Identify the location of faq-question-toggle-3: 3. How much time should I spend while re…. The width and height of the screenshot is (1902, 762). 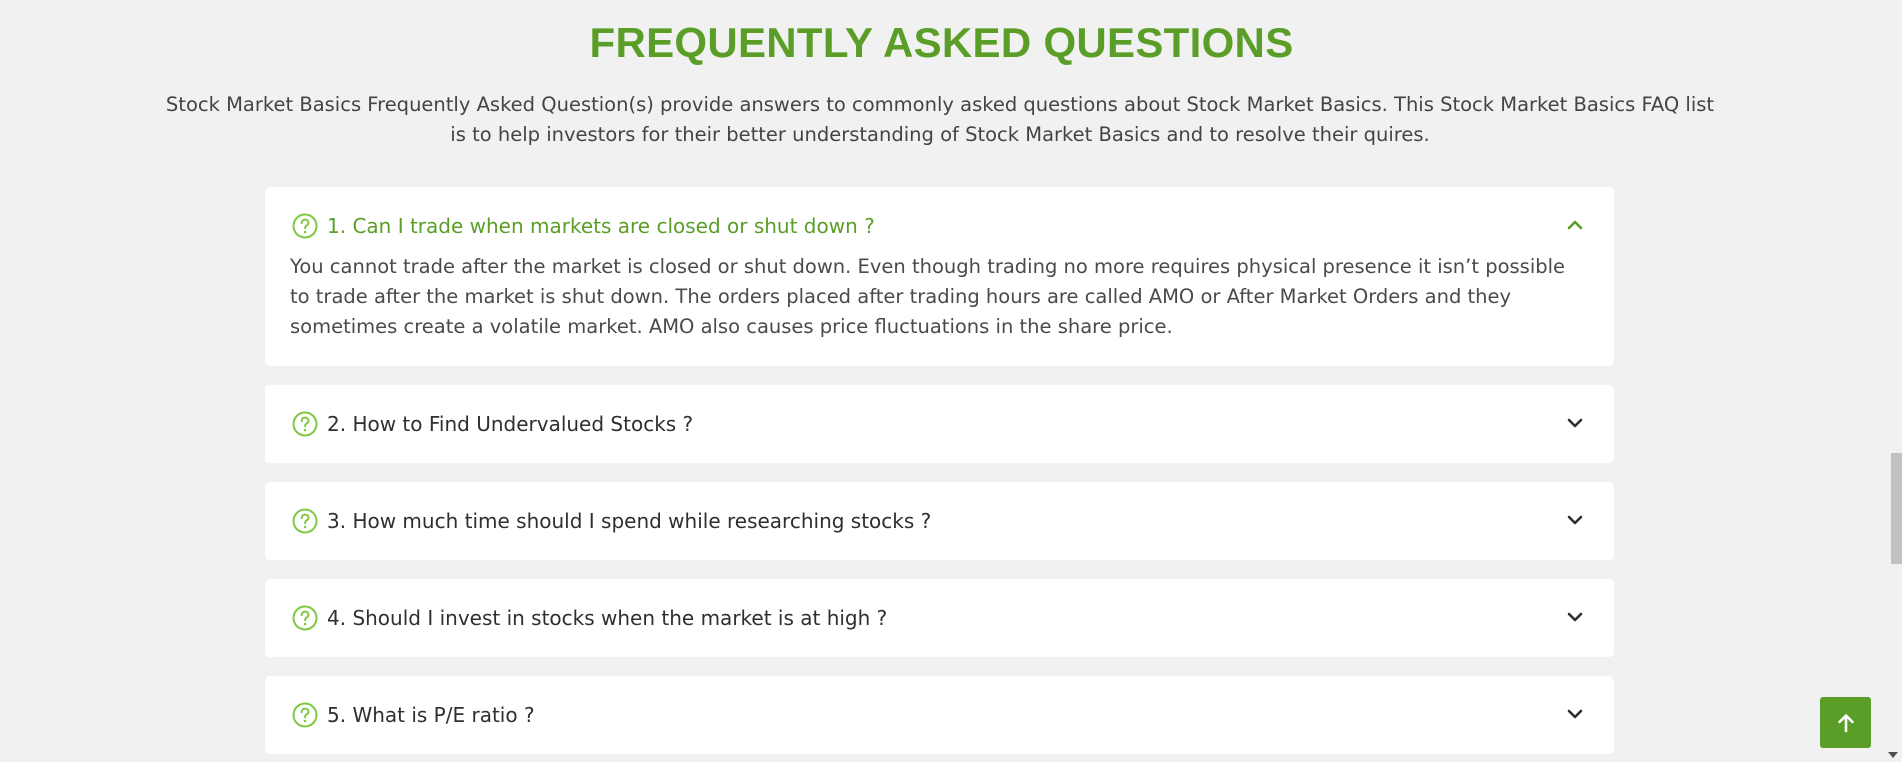
(939, 521).